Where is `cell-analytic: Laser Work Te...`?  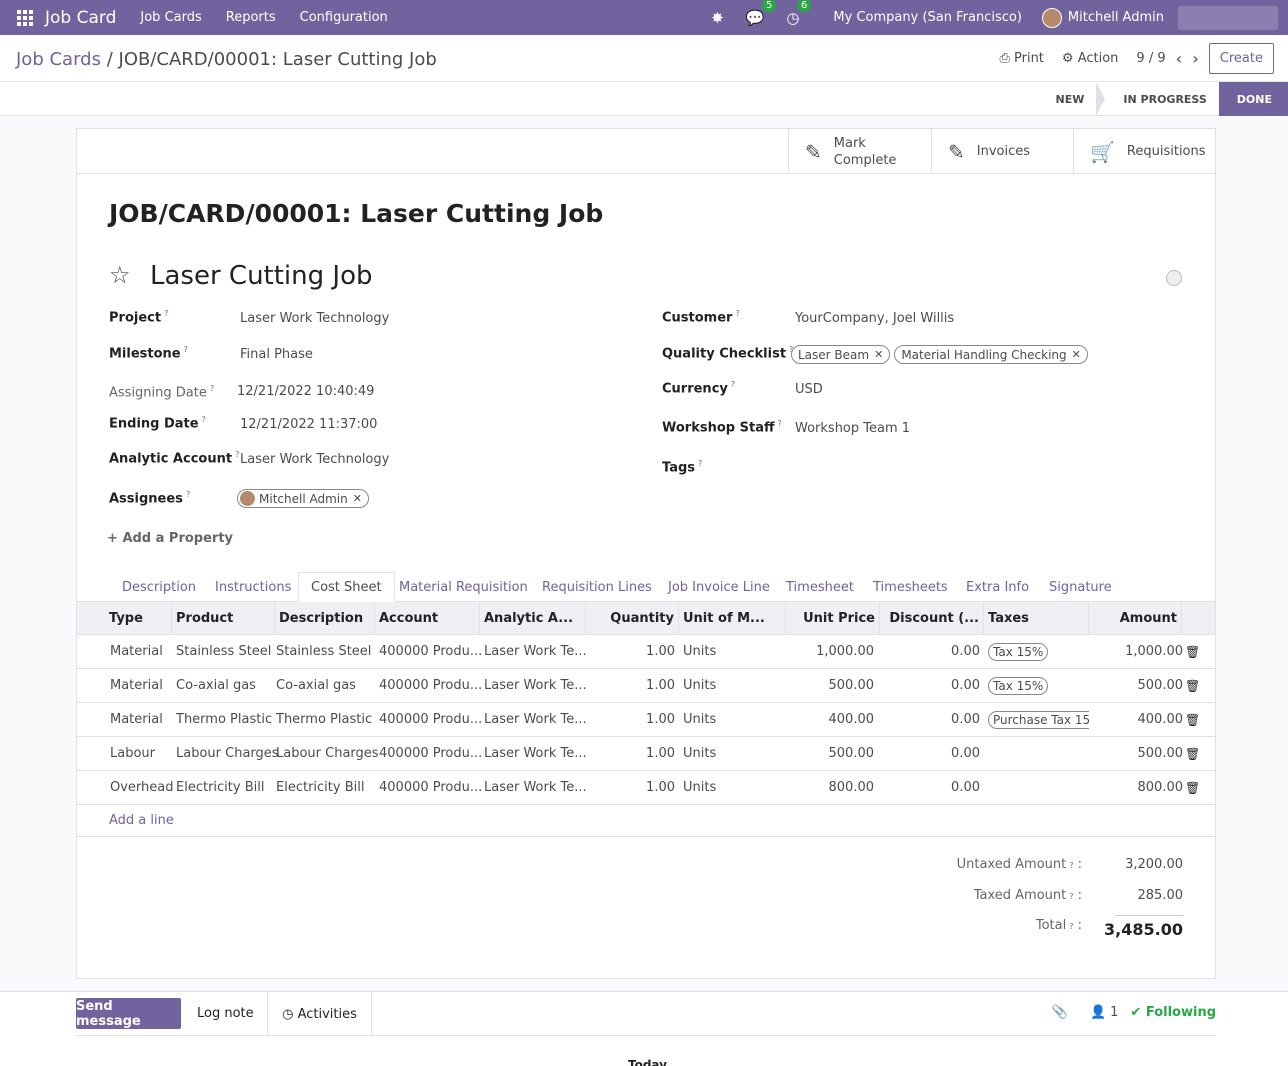 cell-analytic: Laser Work Te... is located at coordinates (535, 753).